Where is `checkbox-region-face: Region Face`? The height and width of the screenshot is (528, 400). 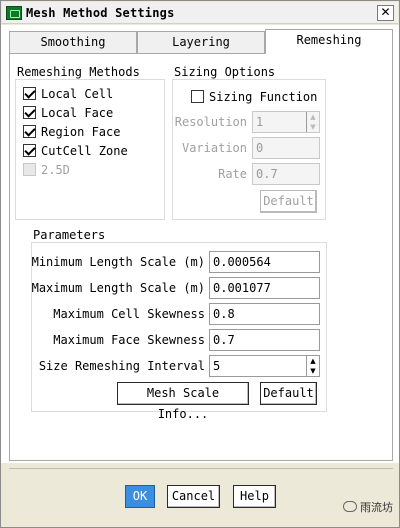 checkbox-region-face: Region Face is located at coordinates (88, 132).